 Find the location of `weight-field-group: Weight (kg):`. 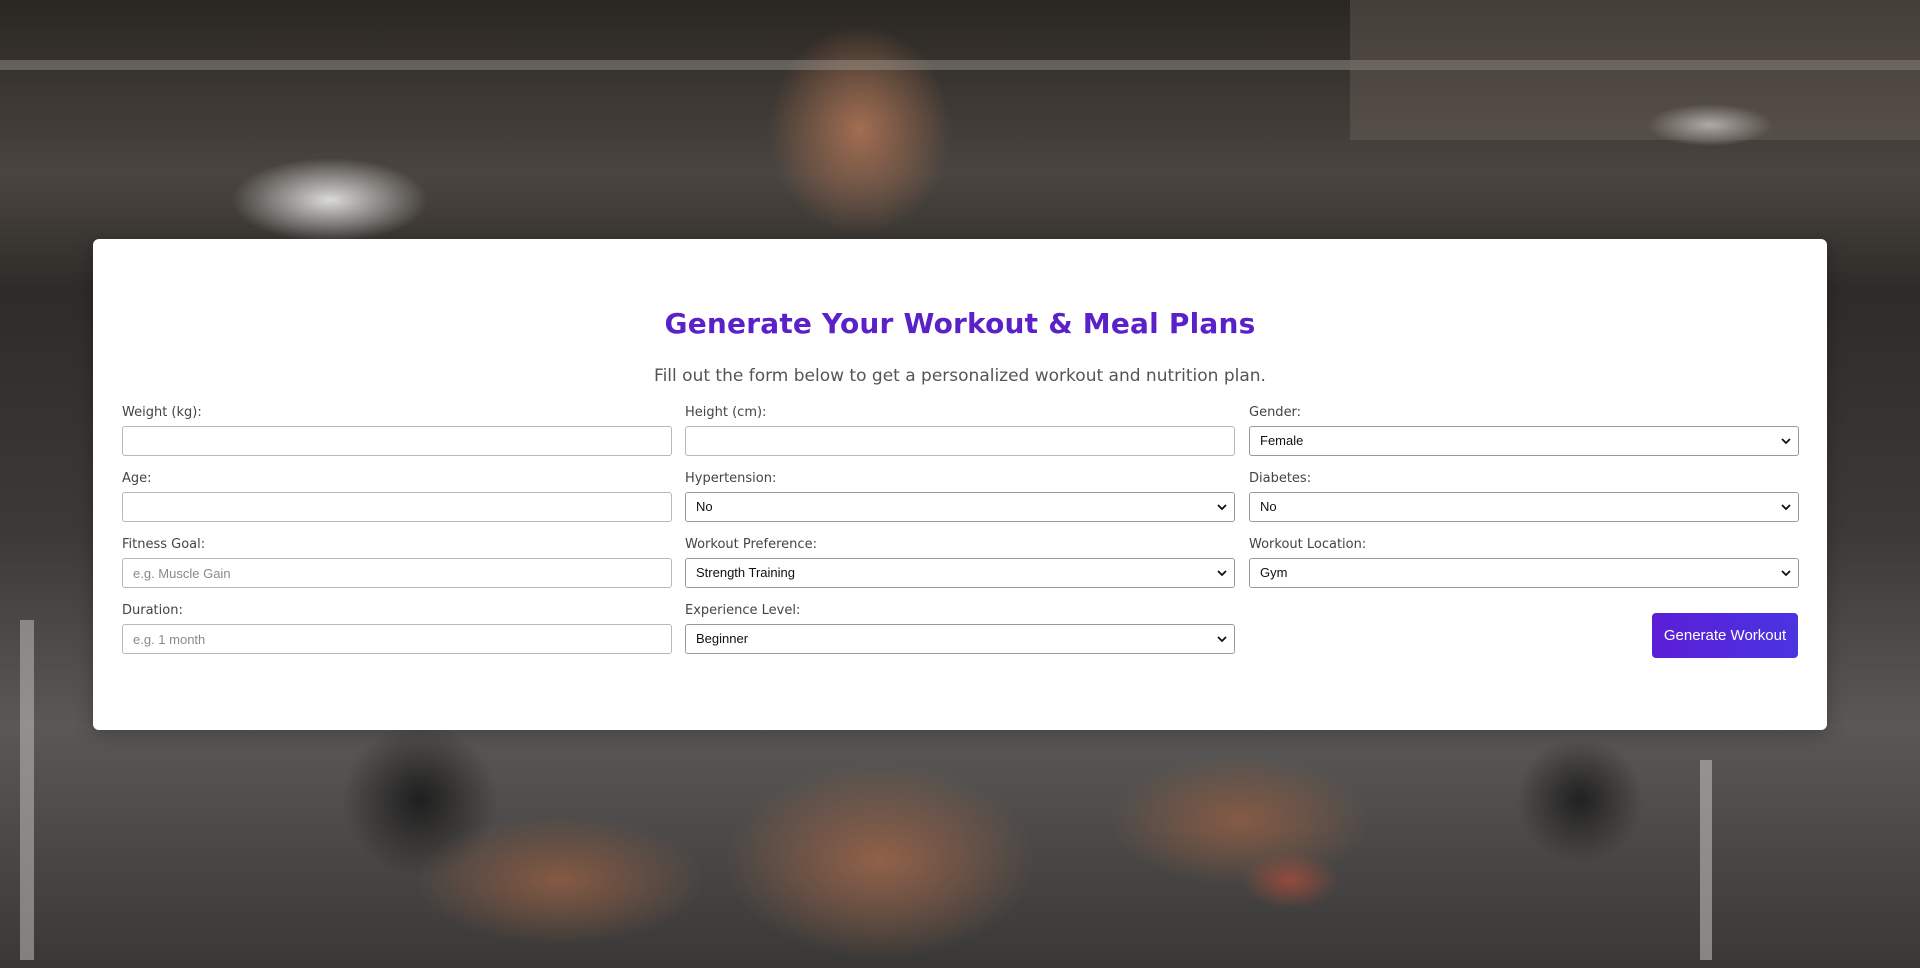

weight-field-group: Weight (kg): is located at coordinates (397, 430).